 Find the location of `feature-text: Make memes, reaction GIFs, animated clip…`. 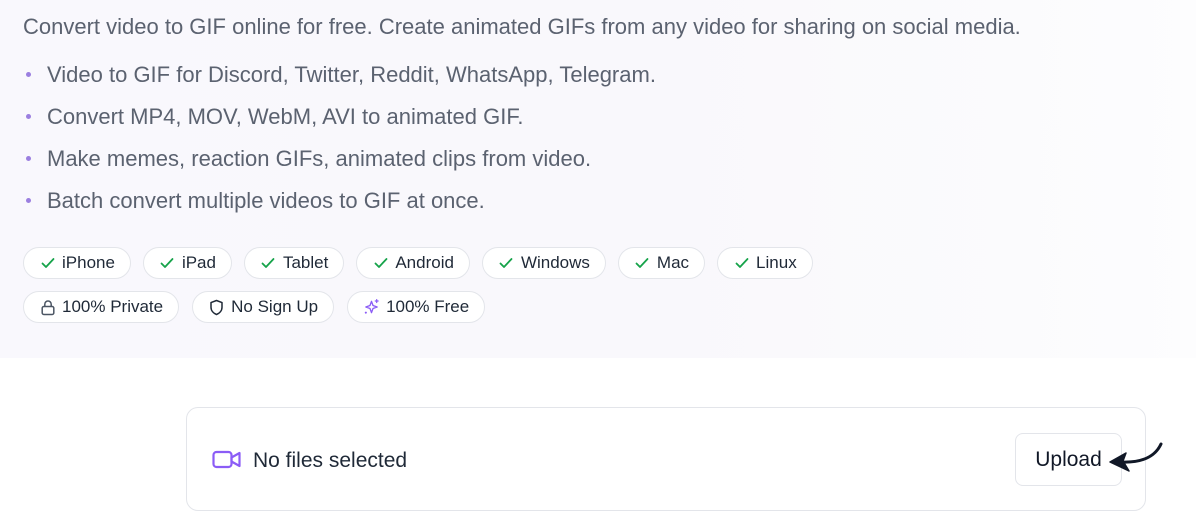

feature-text: Make memes, reaction GIFs, animated clip… is located at coordinates (319, 158).